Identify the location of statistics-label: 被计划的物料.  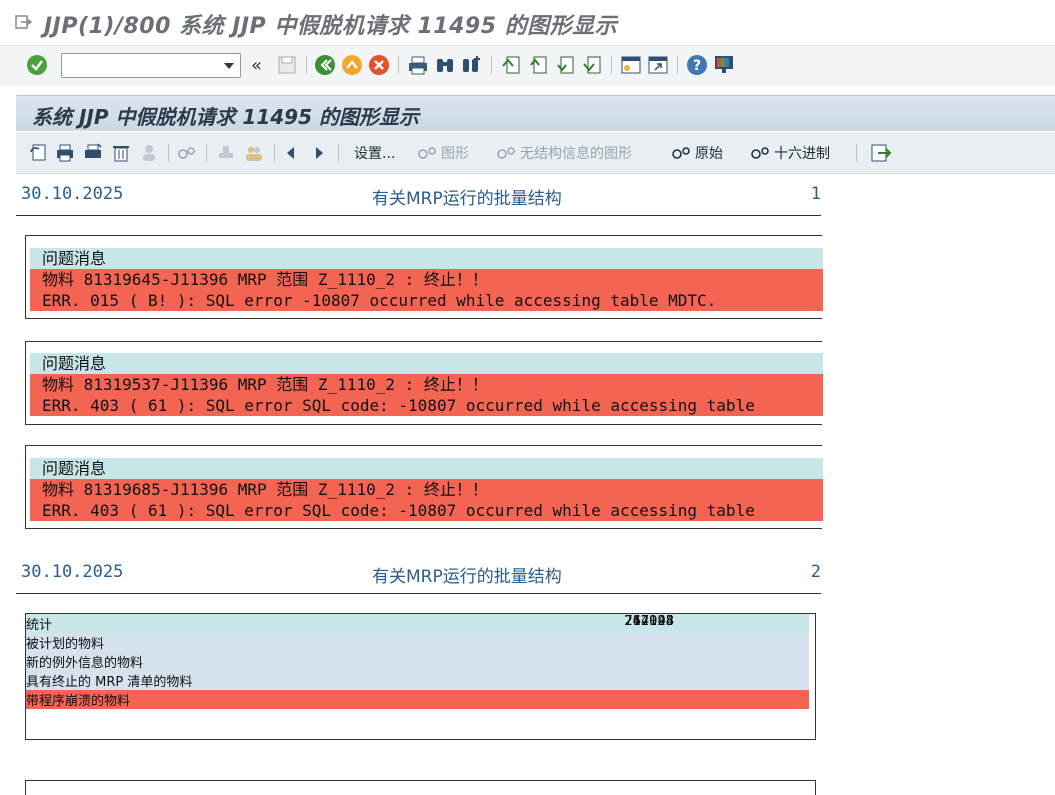
(65, 644).